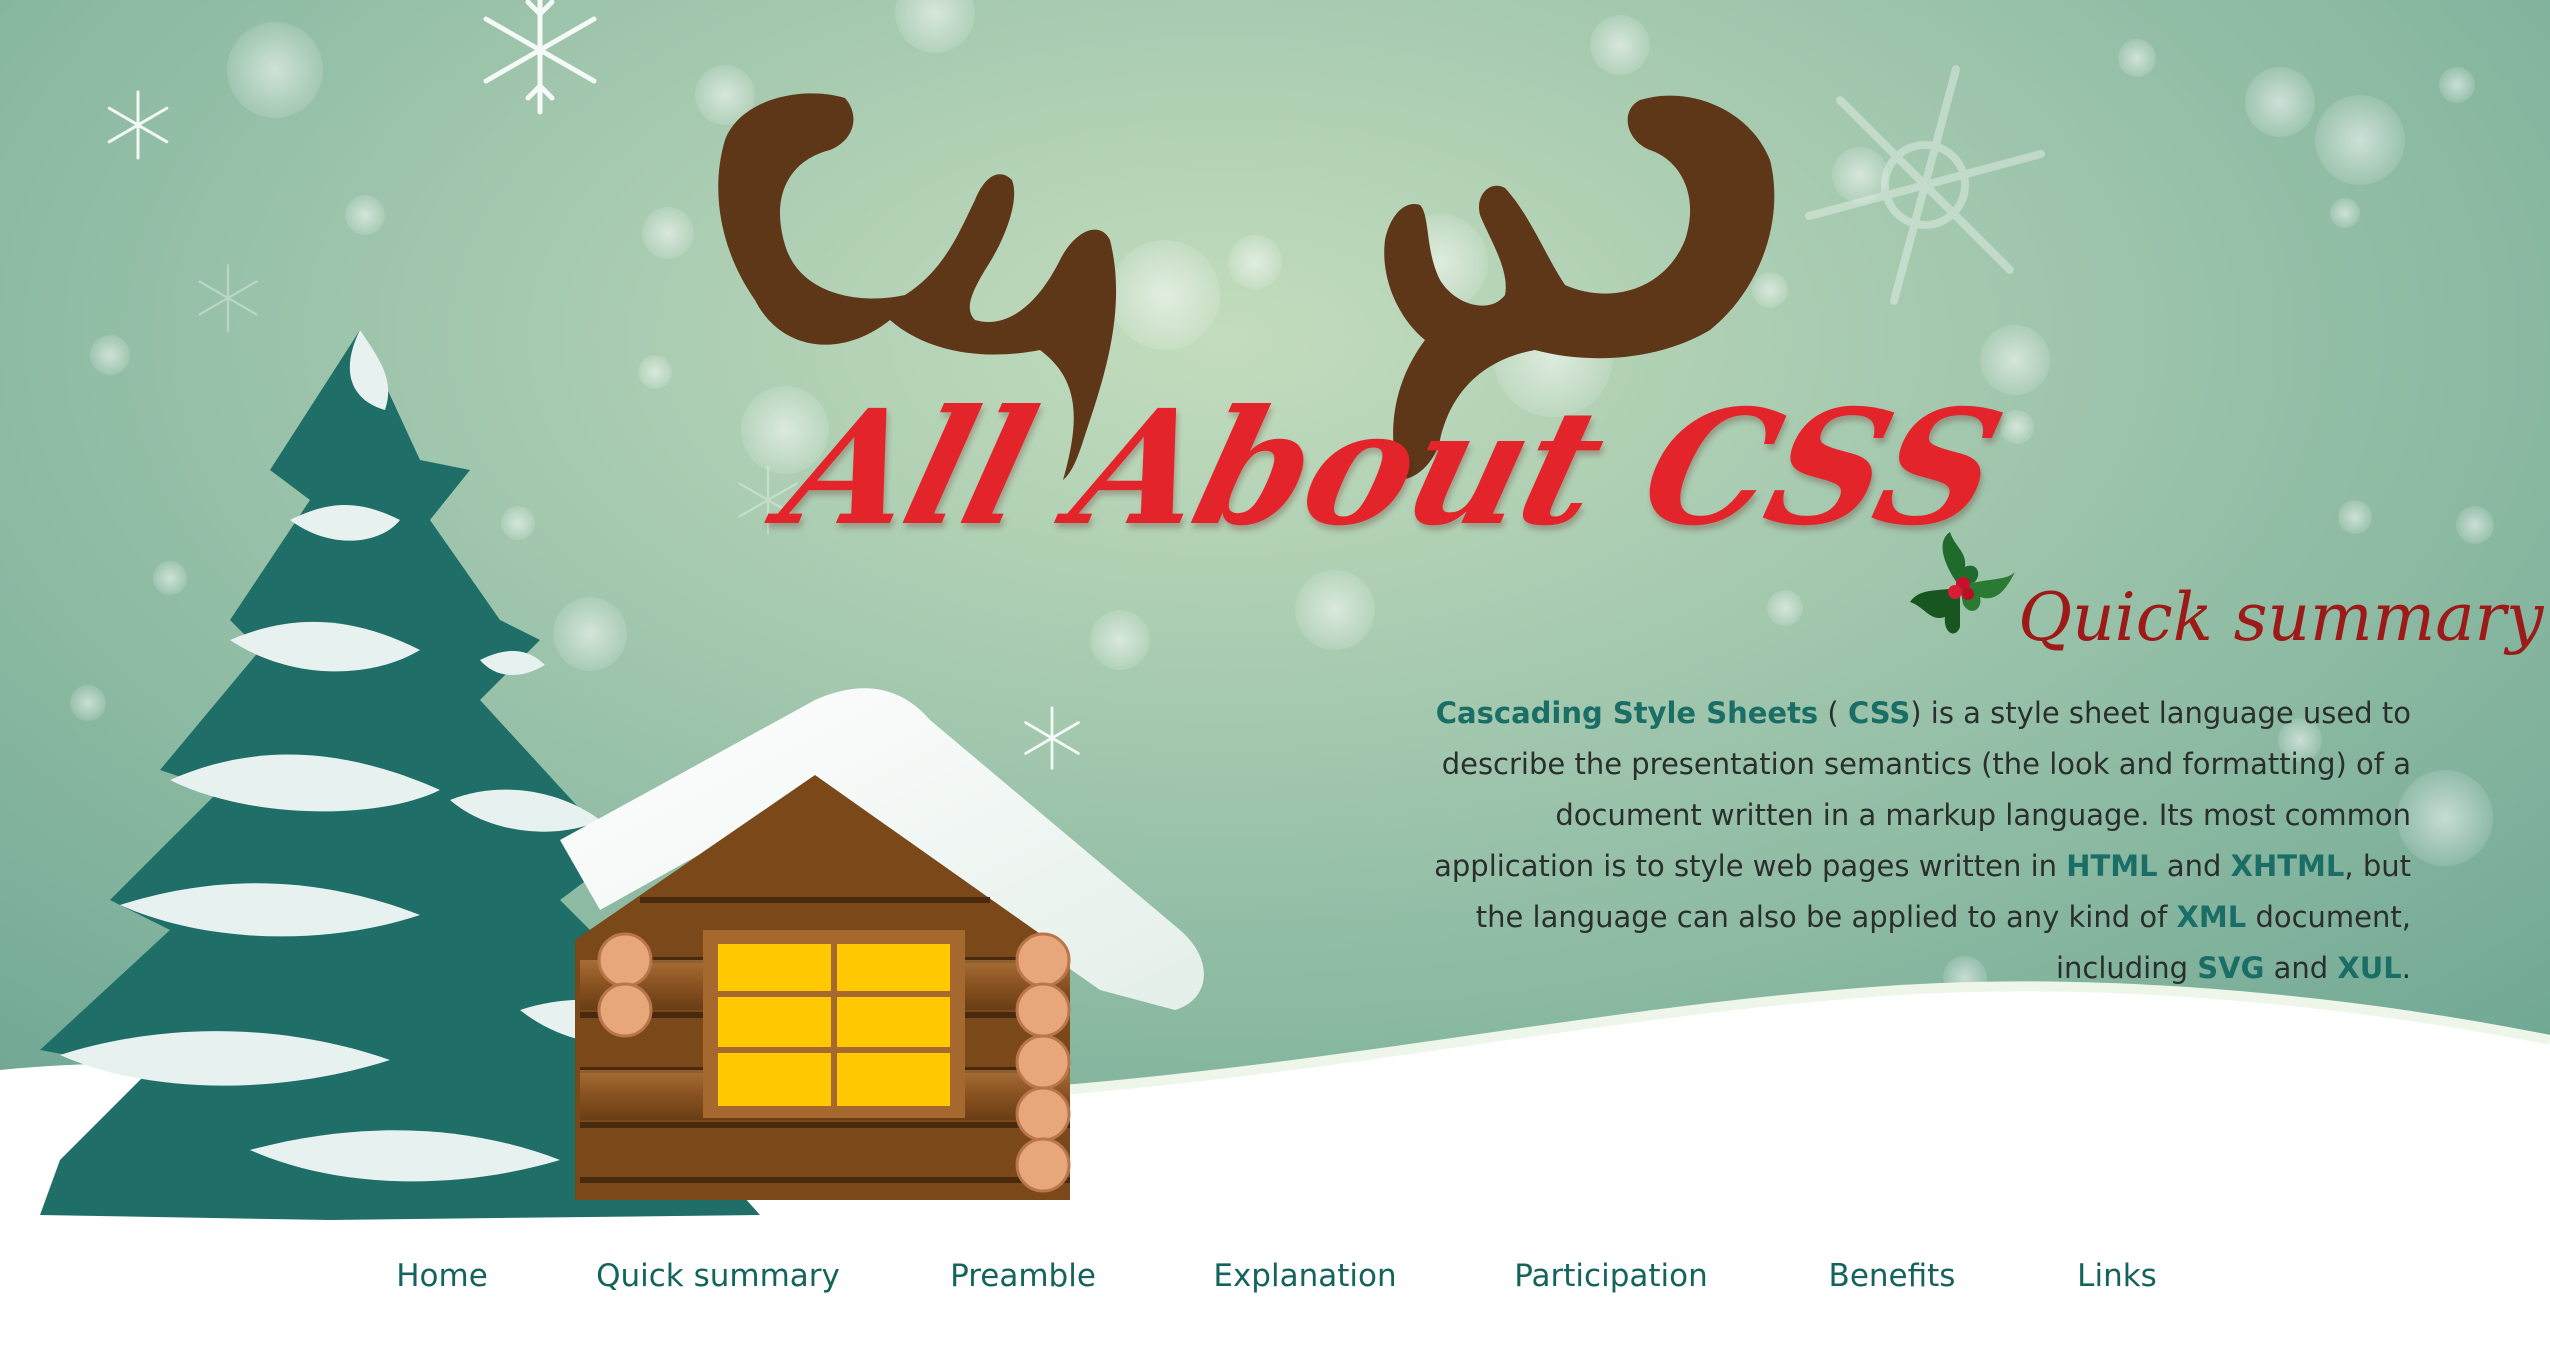 The width and height of the screenshot is (2550, 1352). Describe the element at coordinates (2281, 617) in the screenshot. I see `section-heading: Quick summary` at that location.